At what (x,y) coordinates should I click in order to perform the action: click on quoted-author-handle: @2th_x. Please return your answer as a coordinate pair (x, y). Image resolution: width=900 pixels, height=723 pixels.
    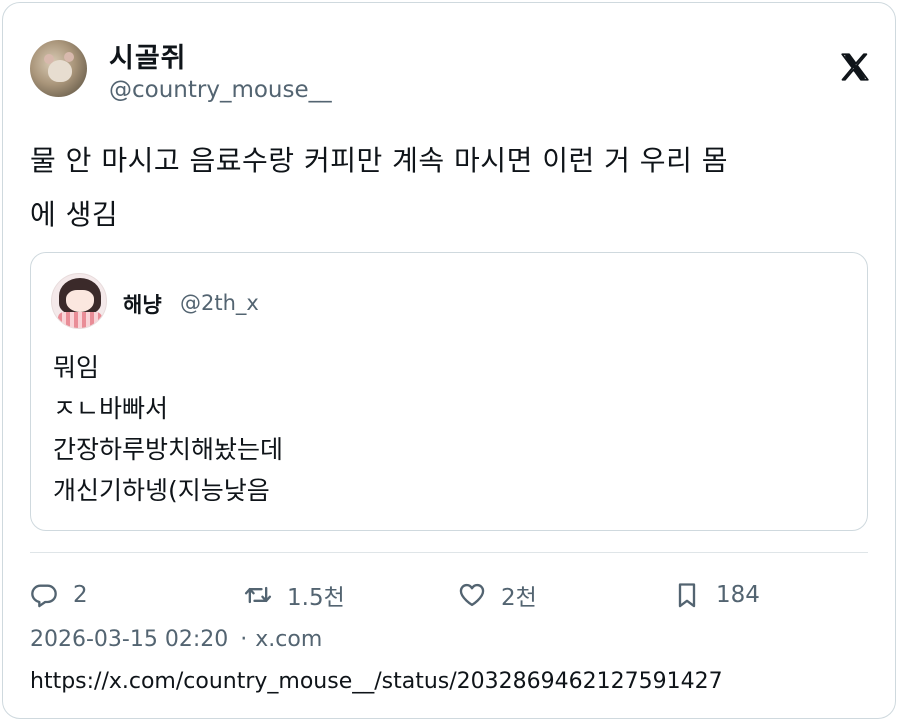
    Looking at the image, I should click on (219, 303).